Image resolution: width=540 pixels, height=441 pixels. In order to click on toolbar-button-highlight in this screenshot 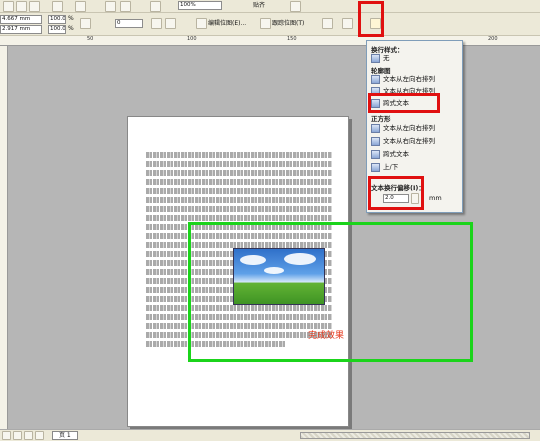, I will do `click(371, 19)`.